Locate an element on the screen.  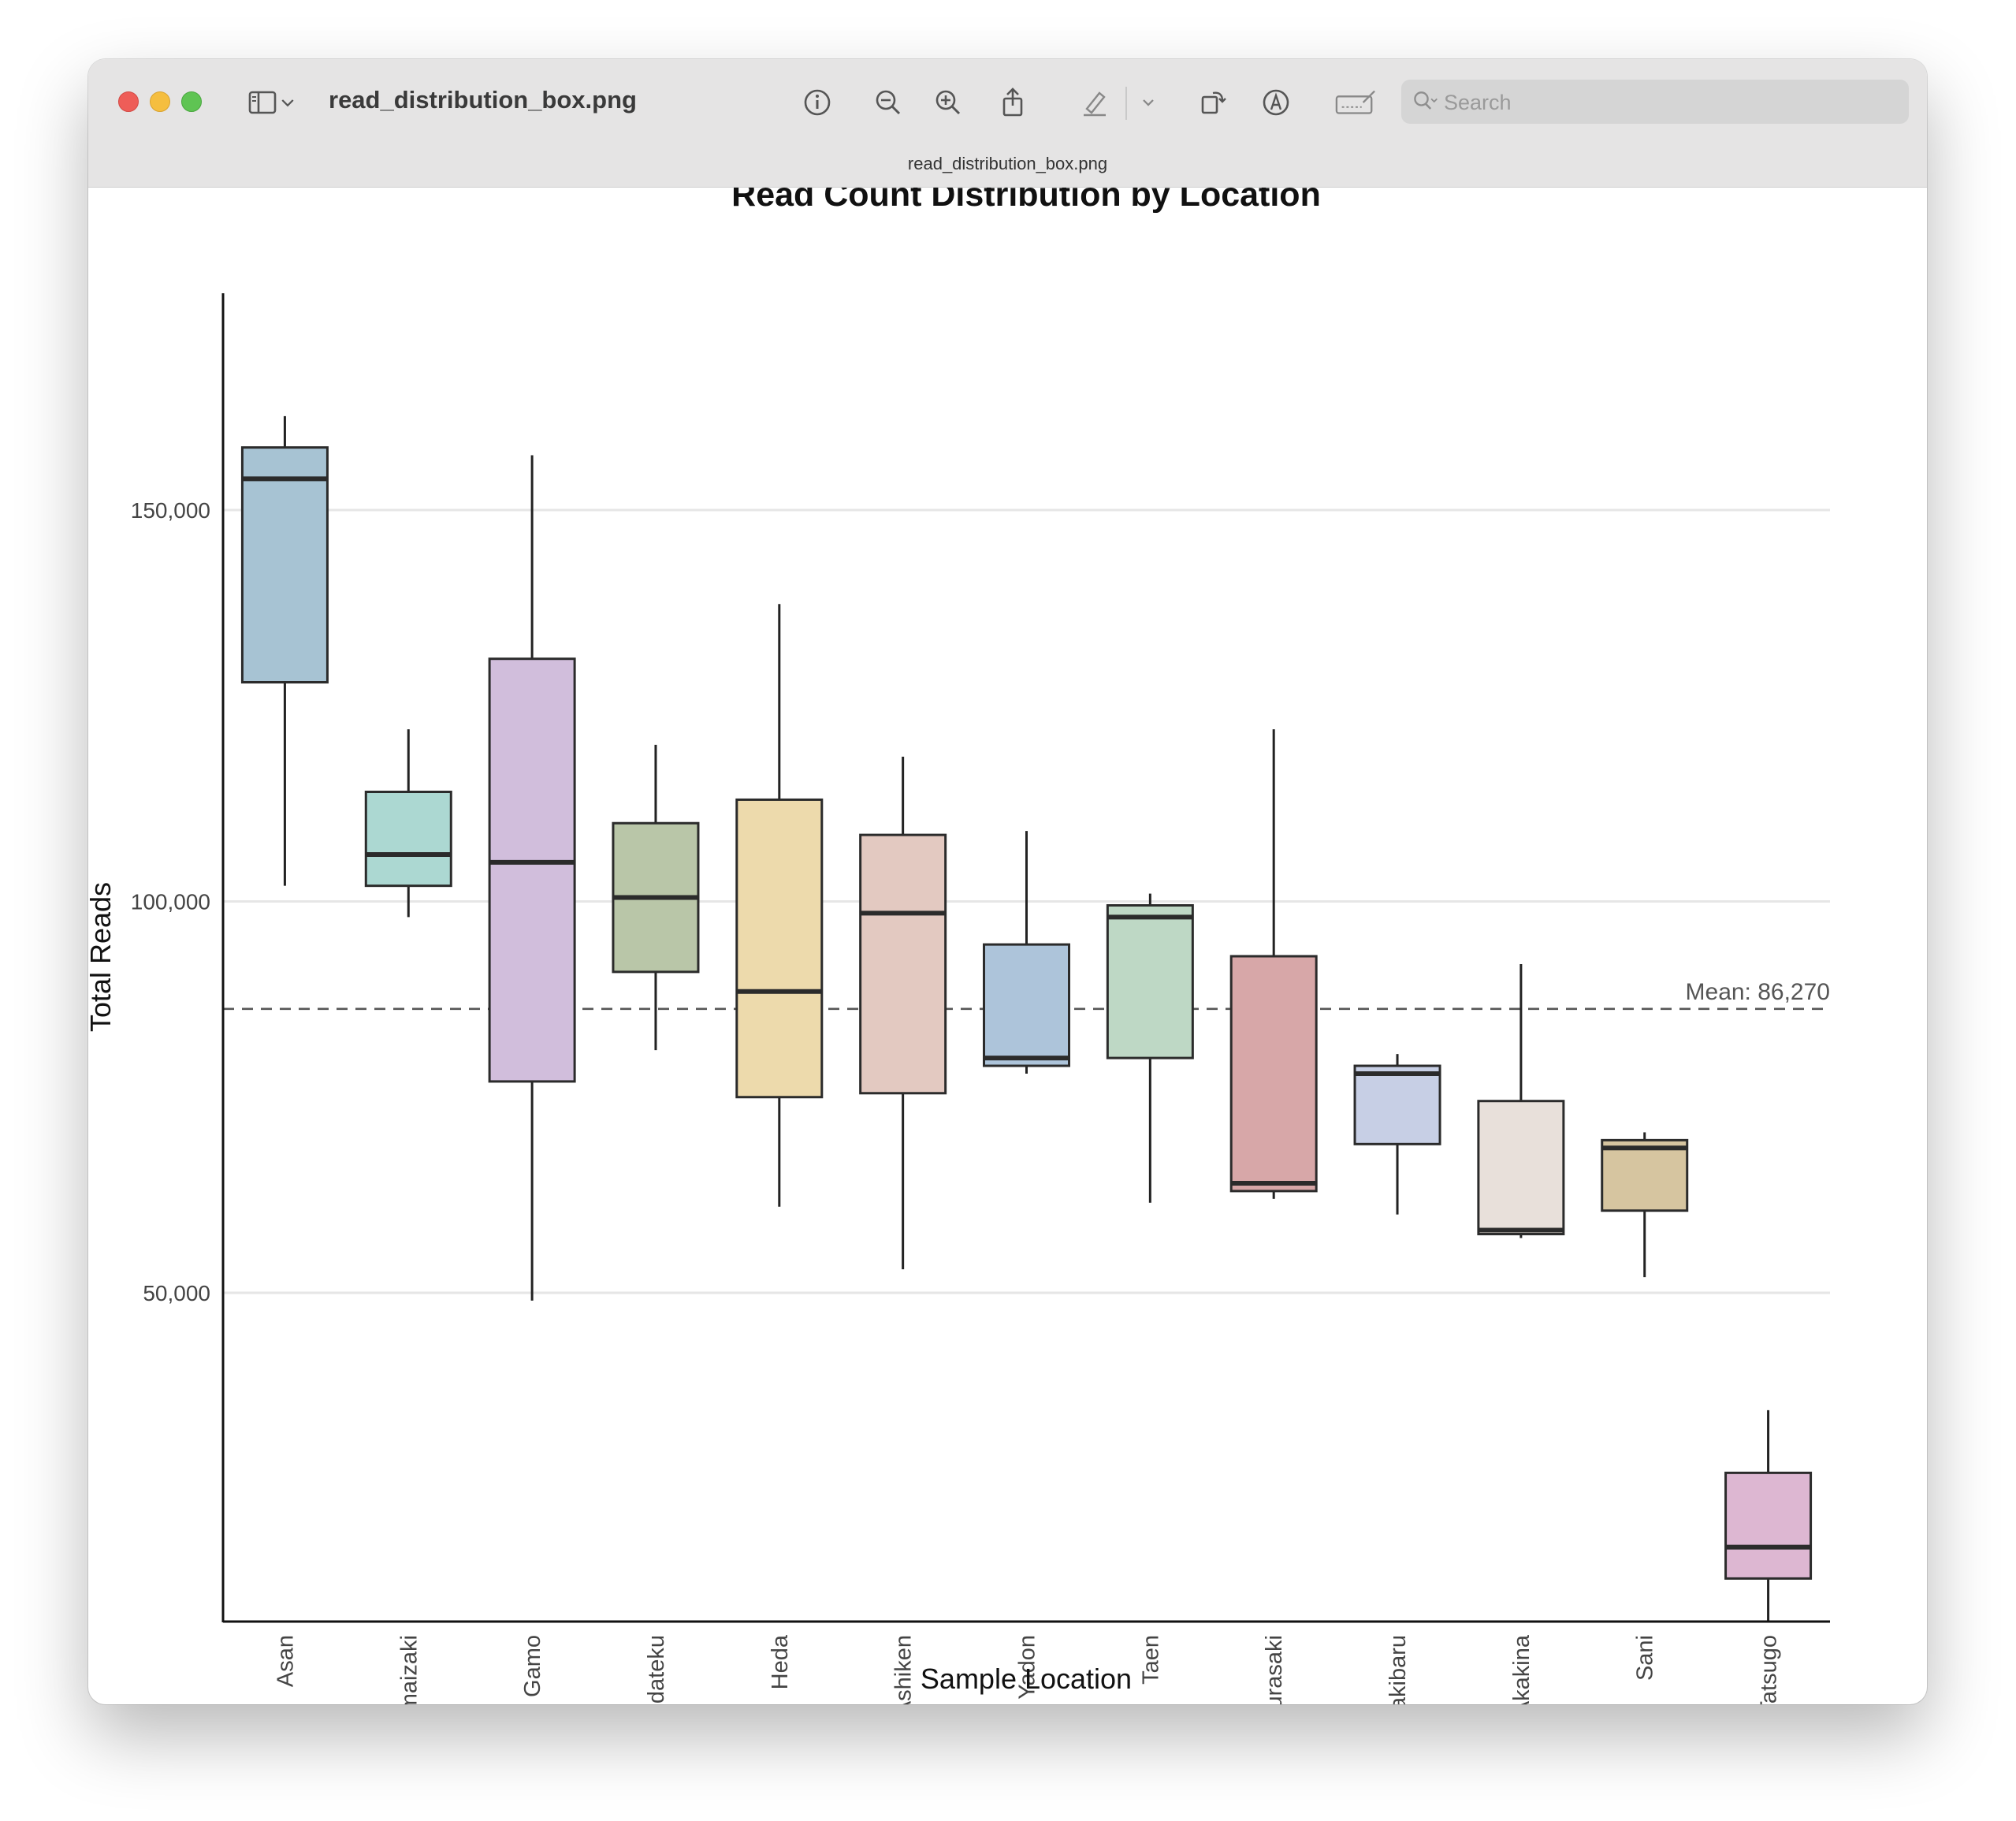
document-subtitle: read_distribution_box.png is located at coordinates (1007, 163).